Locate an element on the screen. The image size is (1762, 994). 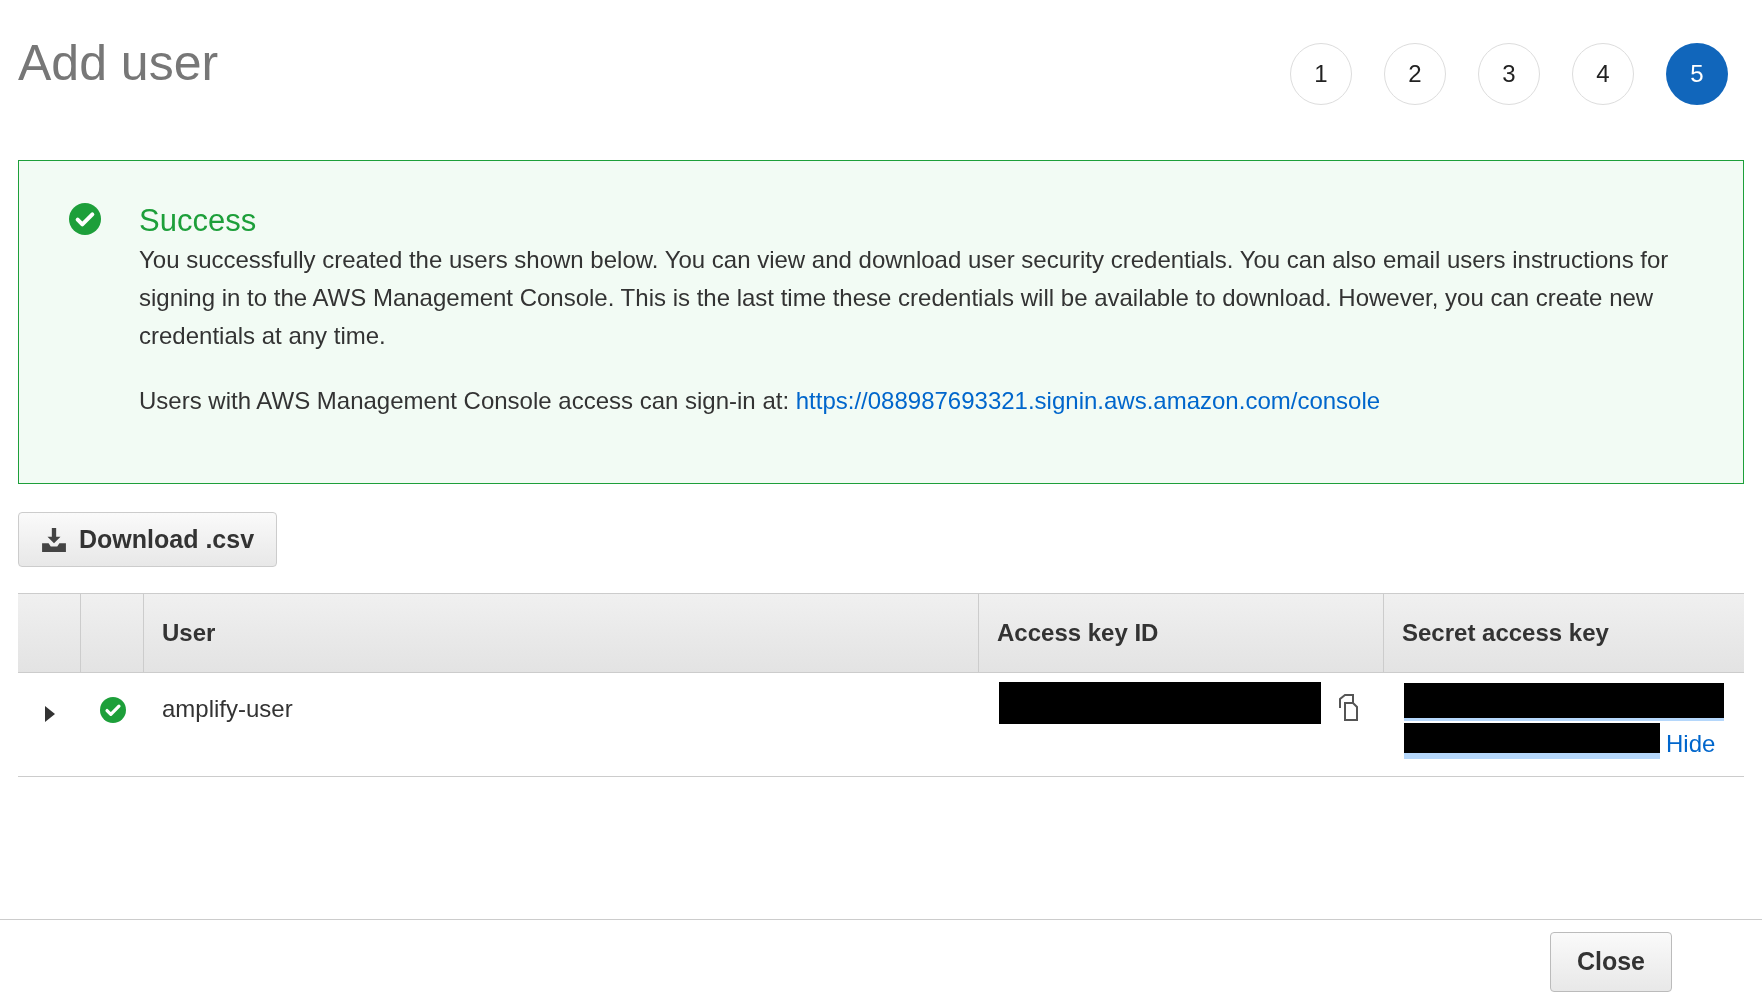
table-cell-text: amplify-user is located at coordinates (227, 709).